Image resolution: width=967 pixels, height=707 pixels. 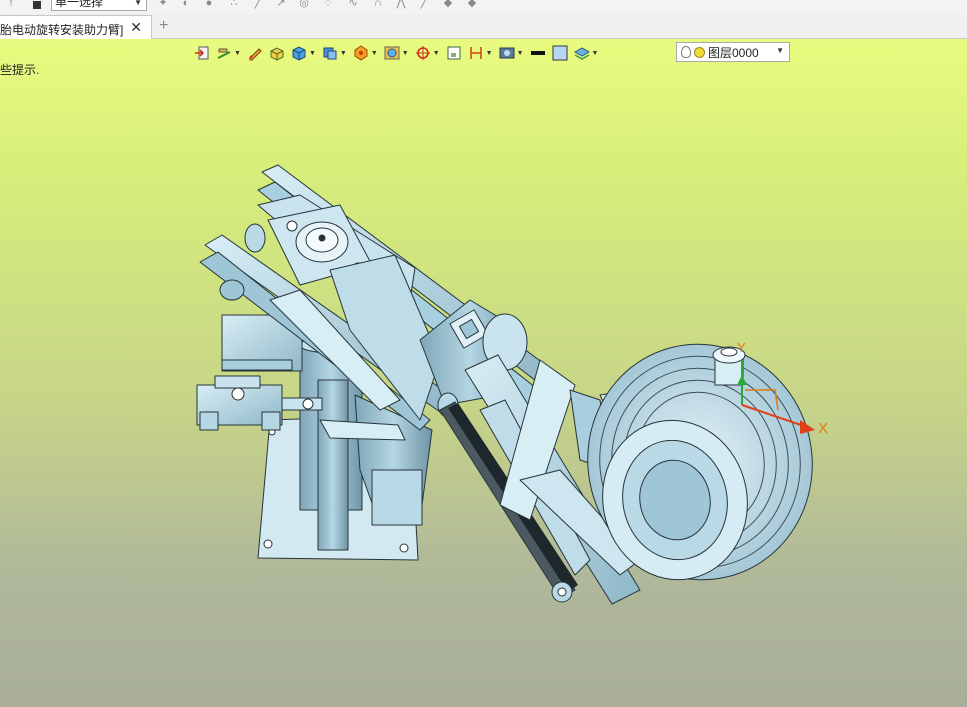 I want to click on snap-icon: ◐, so click(x=186, y=4).